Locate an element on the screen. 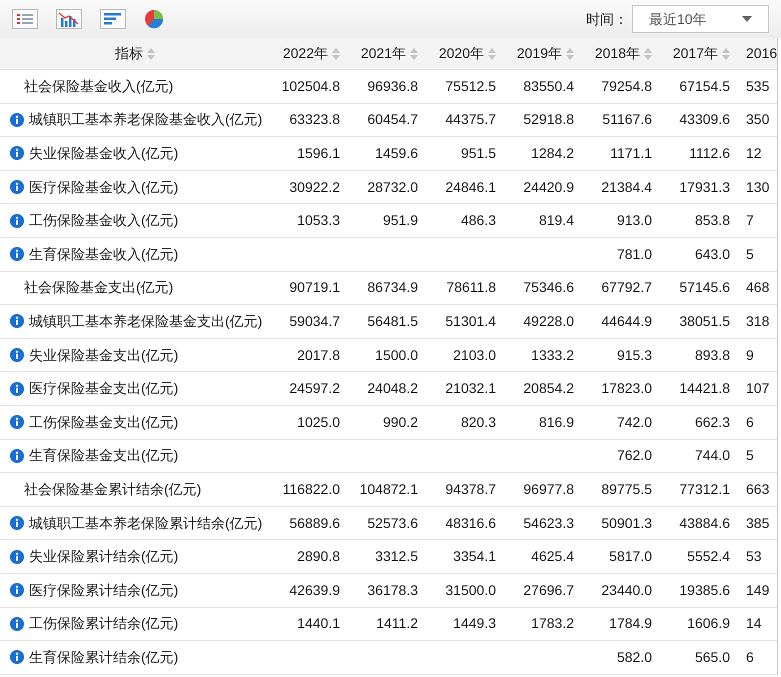 This screenshot has height=677, width=781. value-cell-text: 582.0 is located at coordinates (634, 657).